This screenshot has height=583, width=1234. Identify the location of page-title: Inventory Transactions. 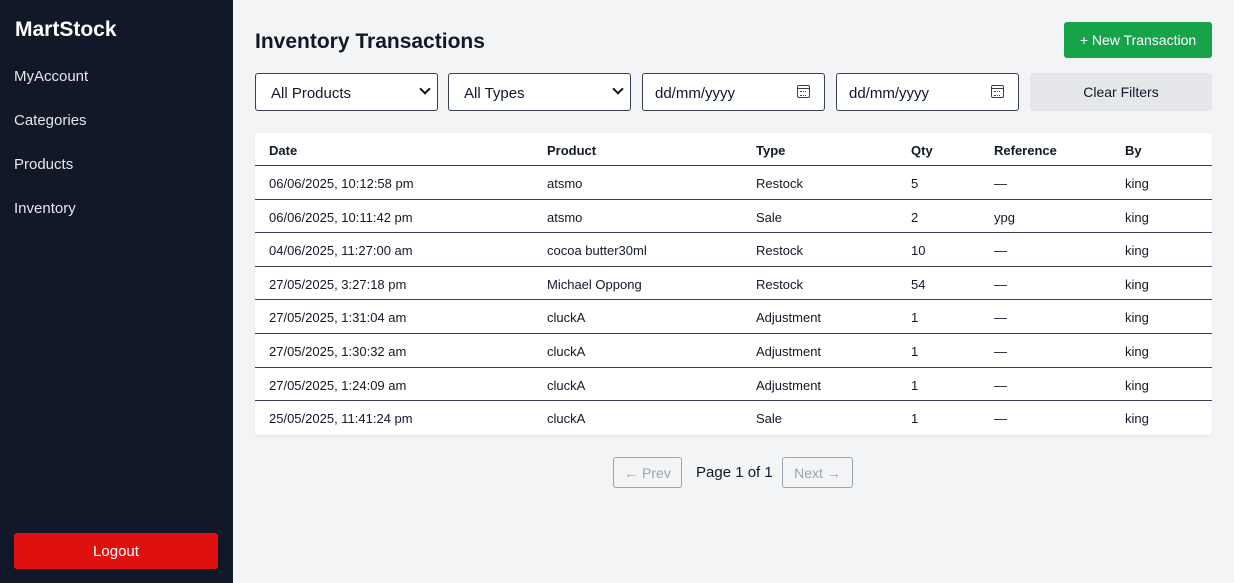
(370, 41).